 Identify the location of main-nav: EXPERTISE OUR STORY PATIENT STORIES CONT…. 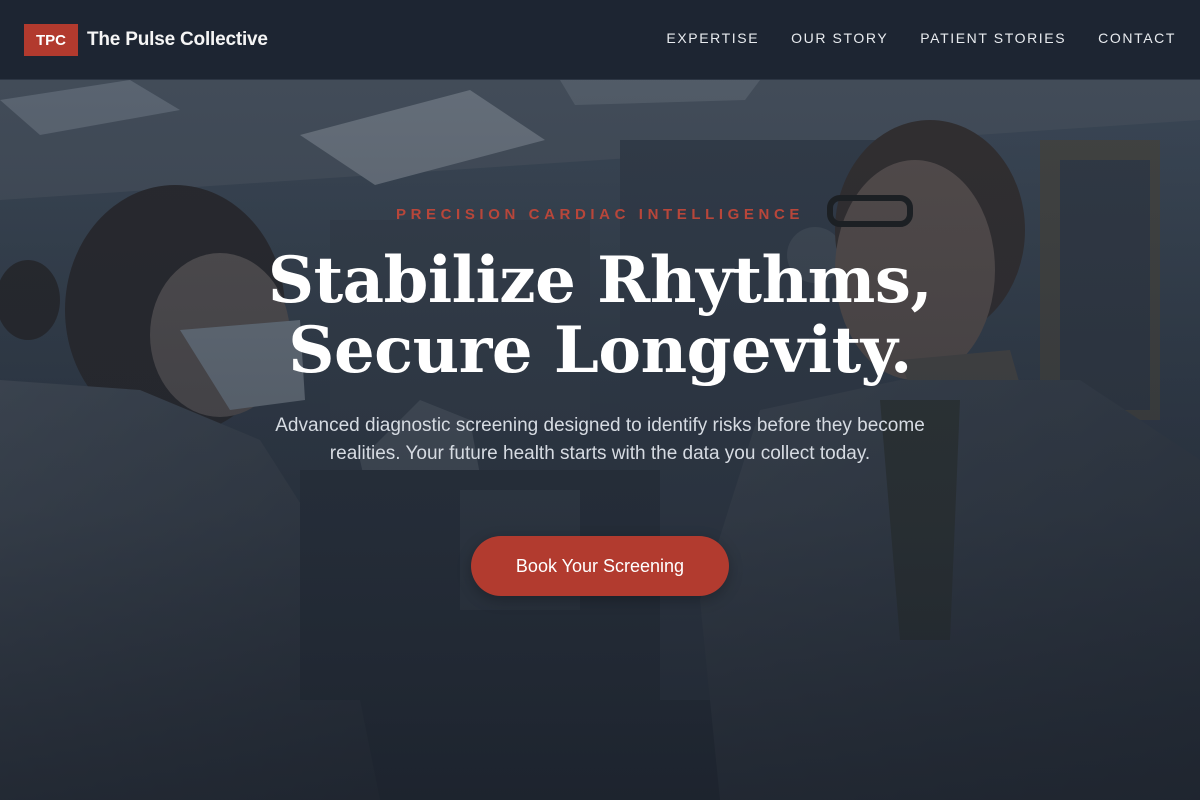
(921, 38).